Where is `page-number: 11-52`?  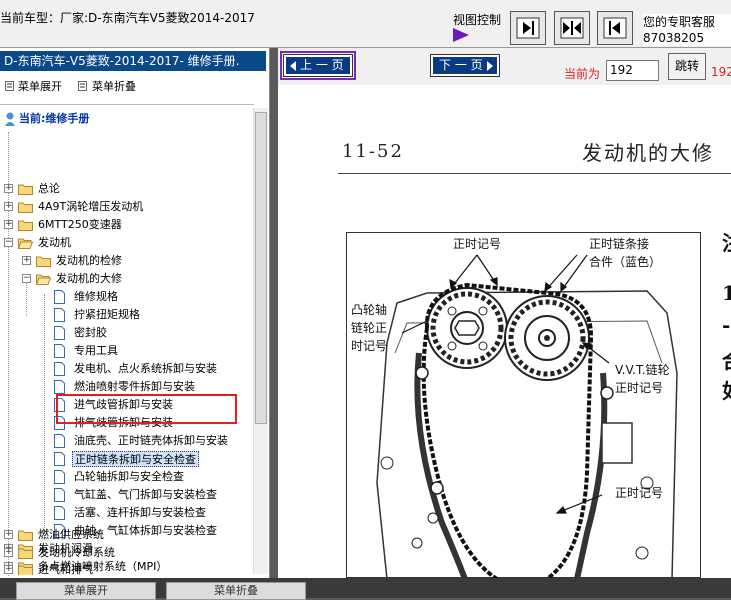 page-number: 11-52 is located at coordinates (373, 151).